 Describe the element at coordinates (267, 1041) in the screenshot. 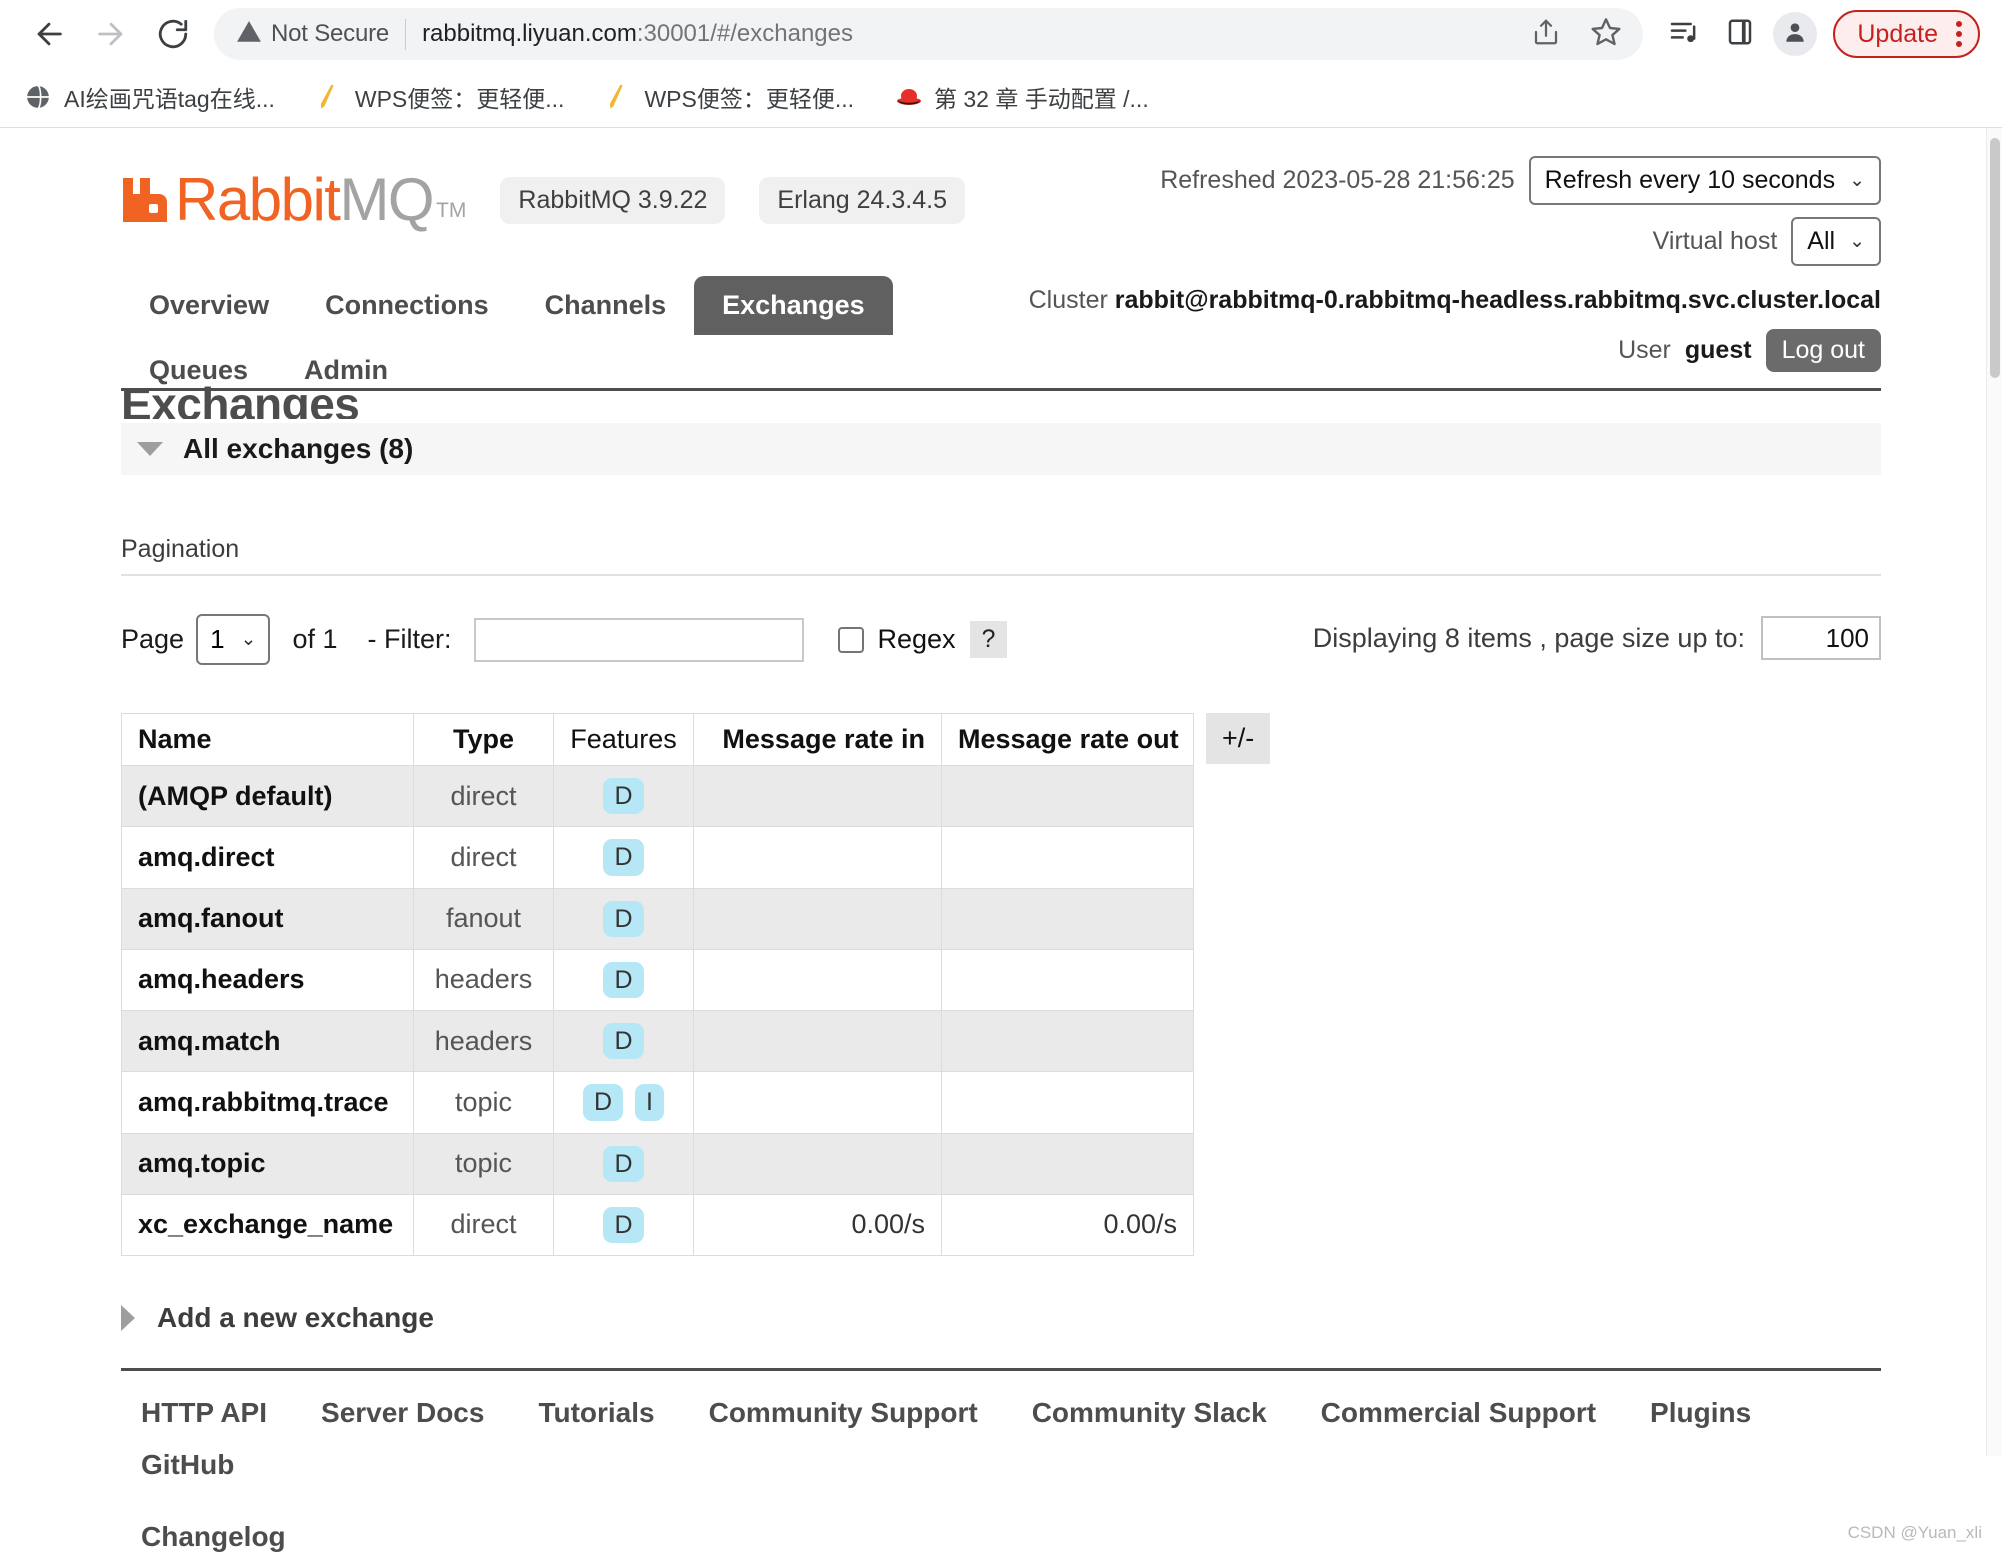

I see `cell-name: amq.match` at that location.